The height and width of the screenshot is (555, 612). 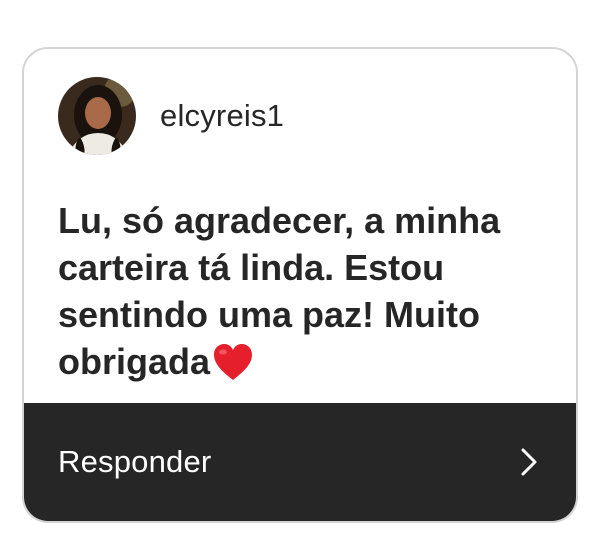 I want to click on reply-label: Responder, so click(x=135, y=461).